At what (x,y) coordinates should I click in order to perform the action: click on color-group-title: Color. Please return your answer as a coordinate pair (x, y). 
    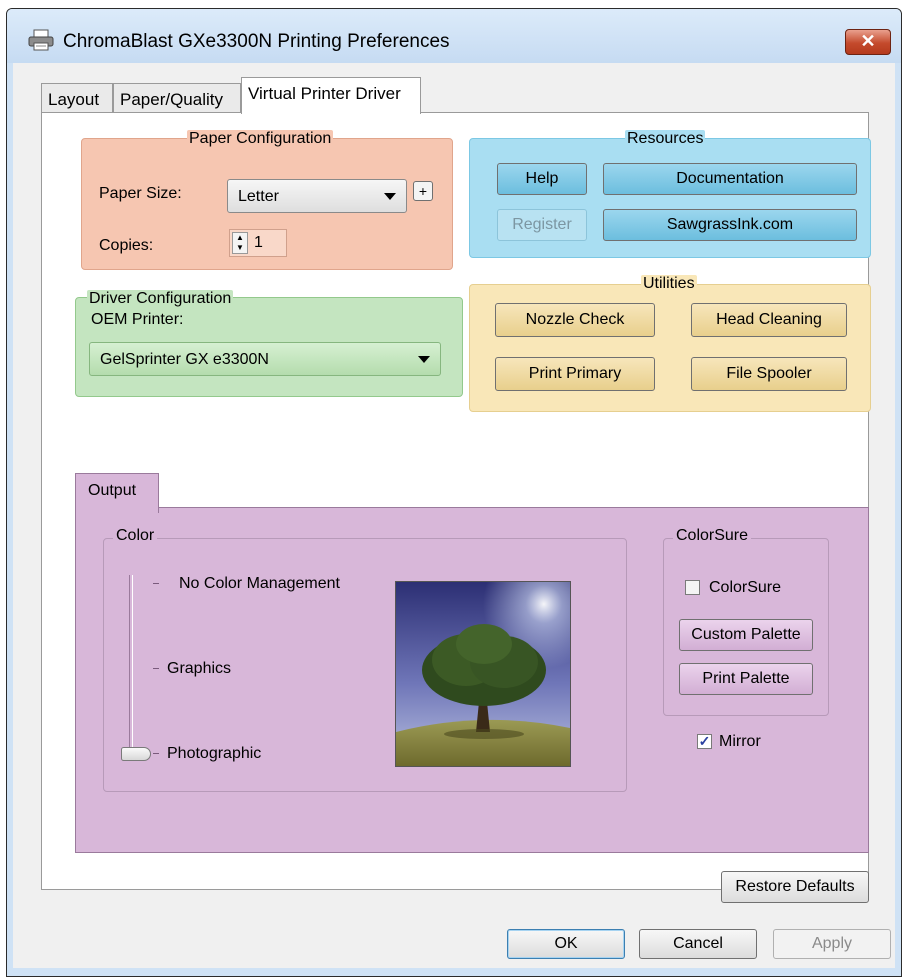
    Looking at the image, I should click on (135, 536).